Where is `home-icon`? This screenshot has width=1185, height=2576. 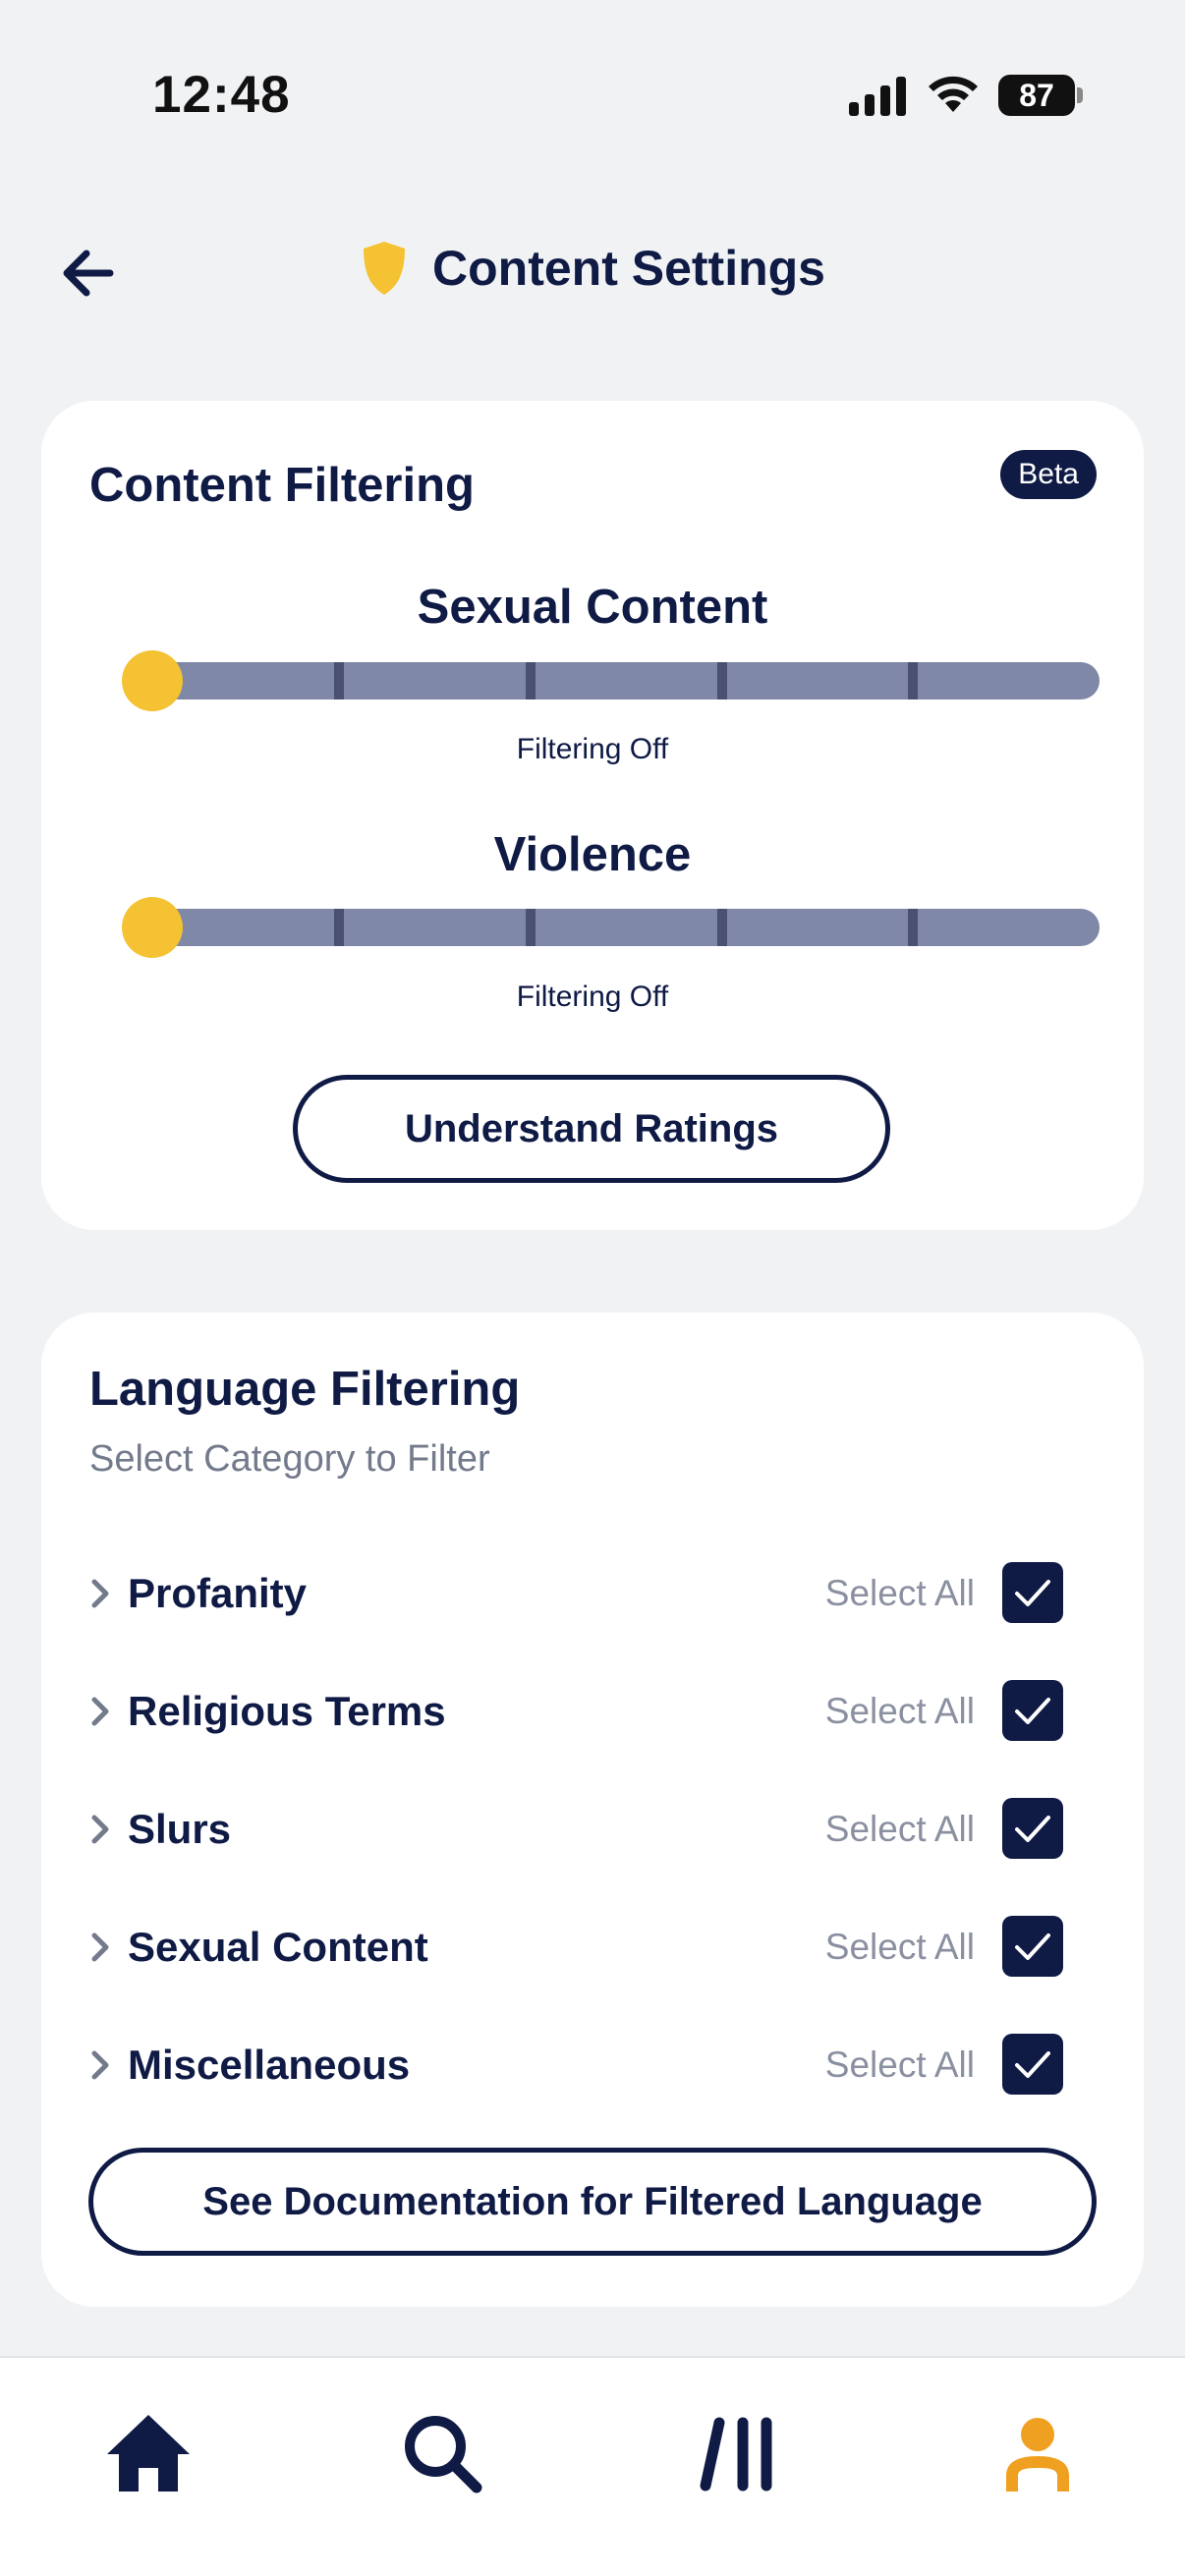 home-icon is located at coordinates (149, 2454).